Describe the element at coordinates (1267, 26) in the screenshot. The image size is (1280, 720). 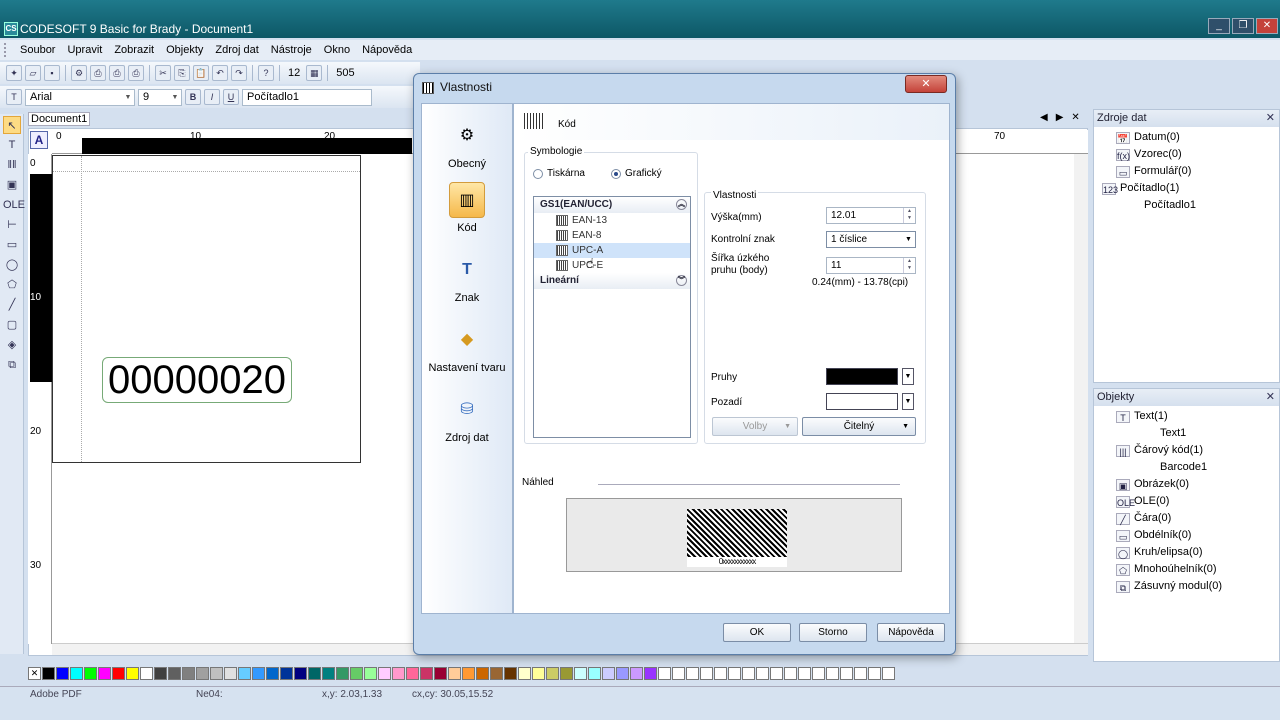
I see `close-window-icon: ✕` at that location.